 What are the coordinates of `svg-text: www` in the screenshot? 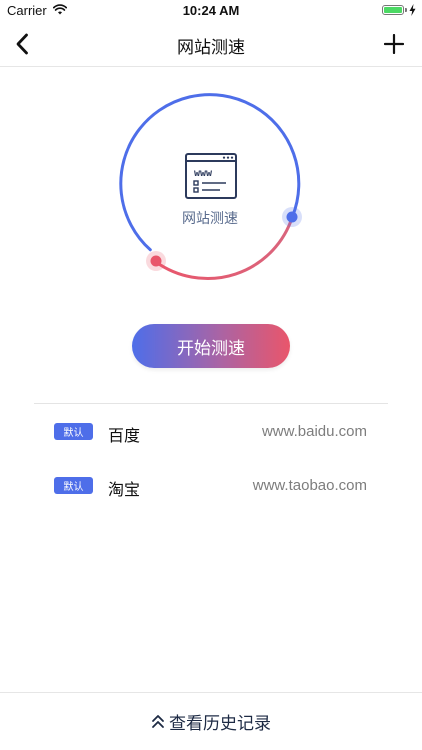 It's located at (203, 173).